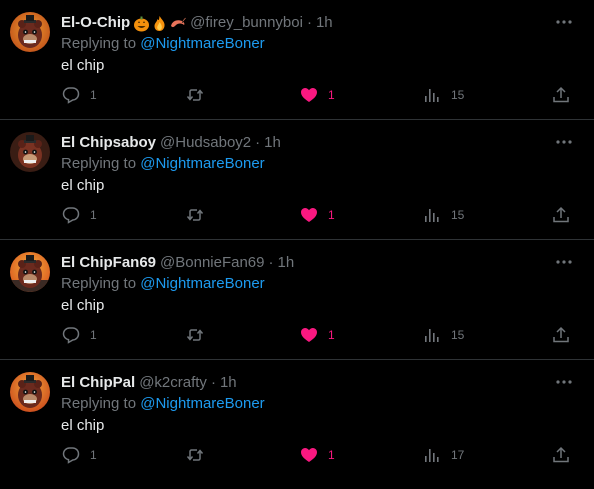 This screenshot has height=489, width=594. Describe the element at coordinates (159, 23) in the screenshot. I see `fire-icon` at that location.